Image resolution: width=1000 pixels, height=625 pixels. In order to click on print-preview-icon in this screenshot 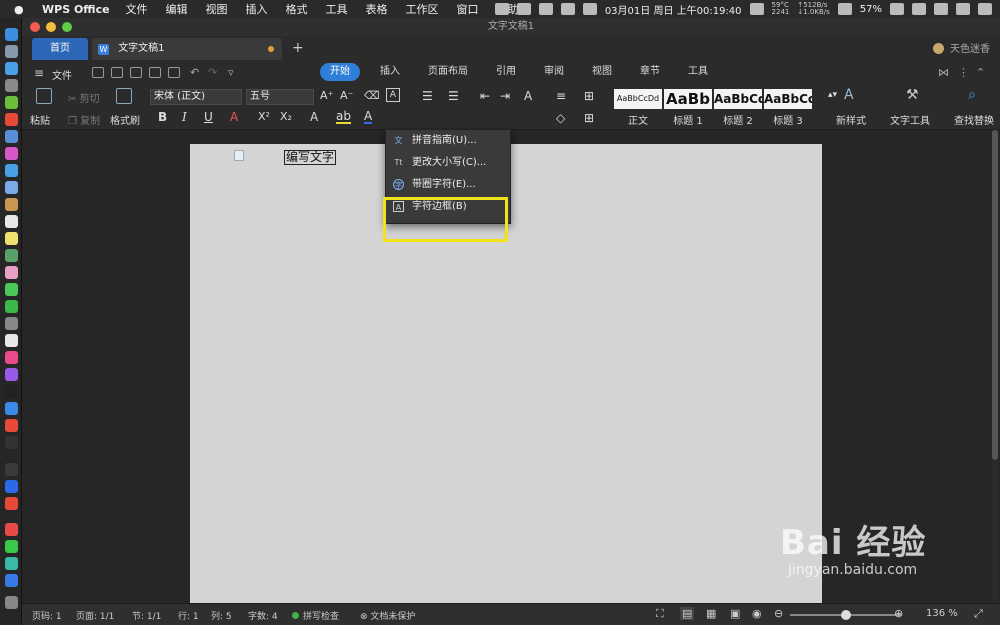, I will do `click(174, 72)`.